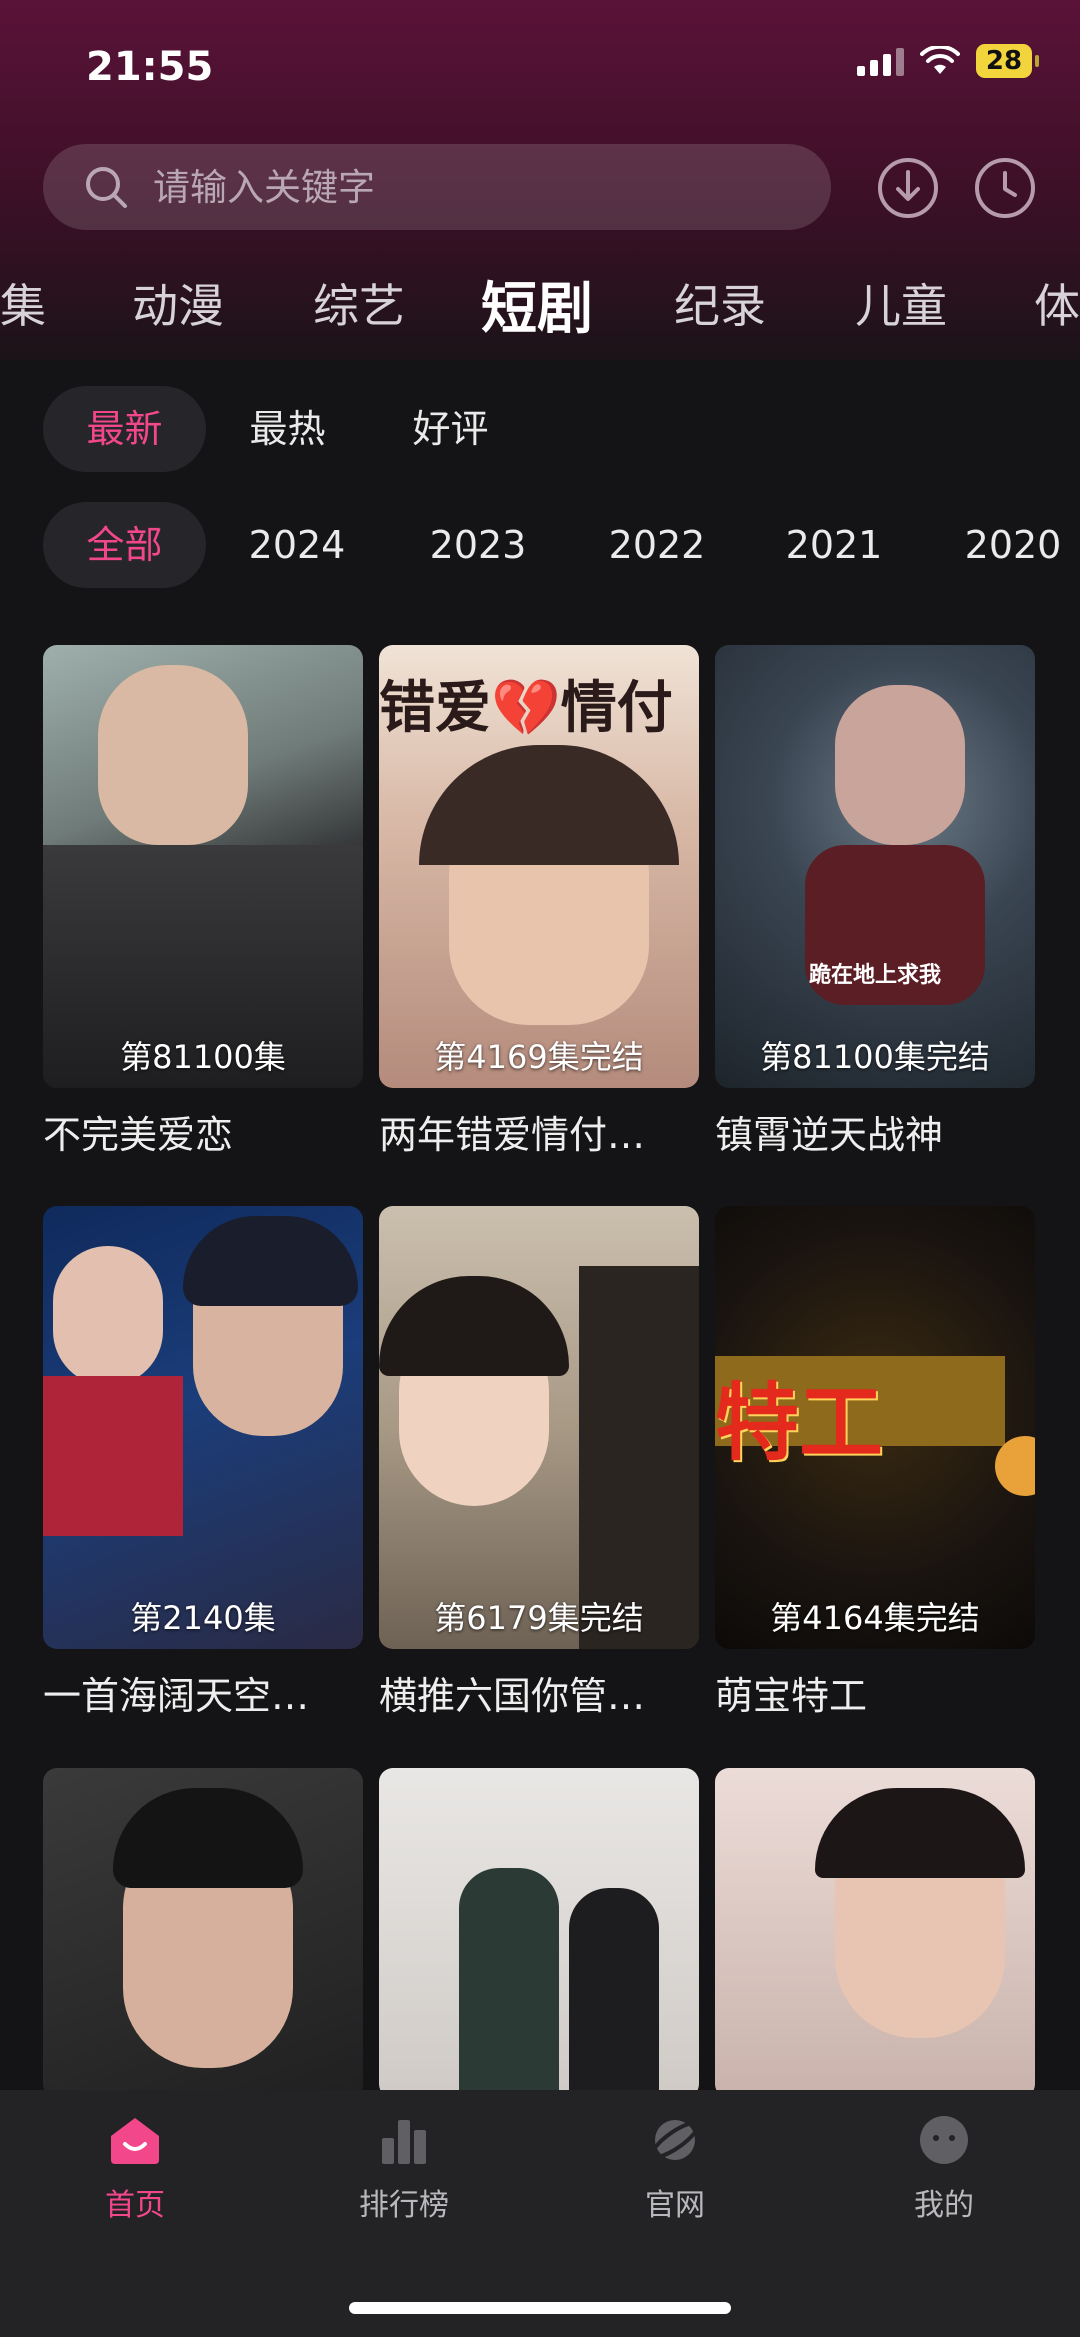 The height and width of the screenshot is (2337, 1080). Describe the element at coordinates (540, 2308) in the screenshot. I see `home-indicator` at that location.